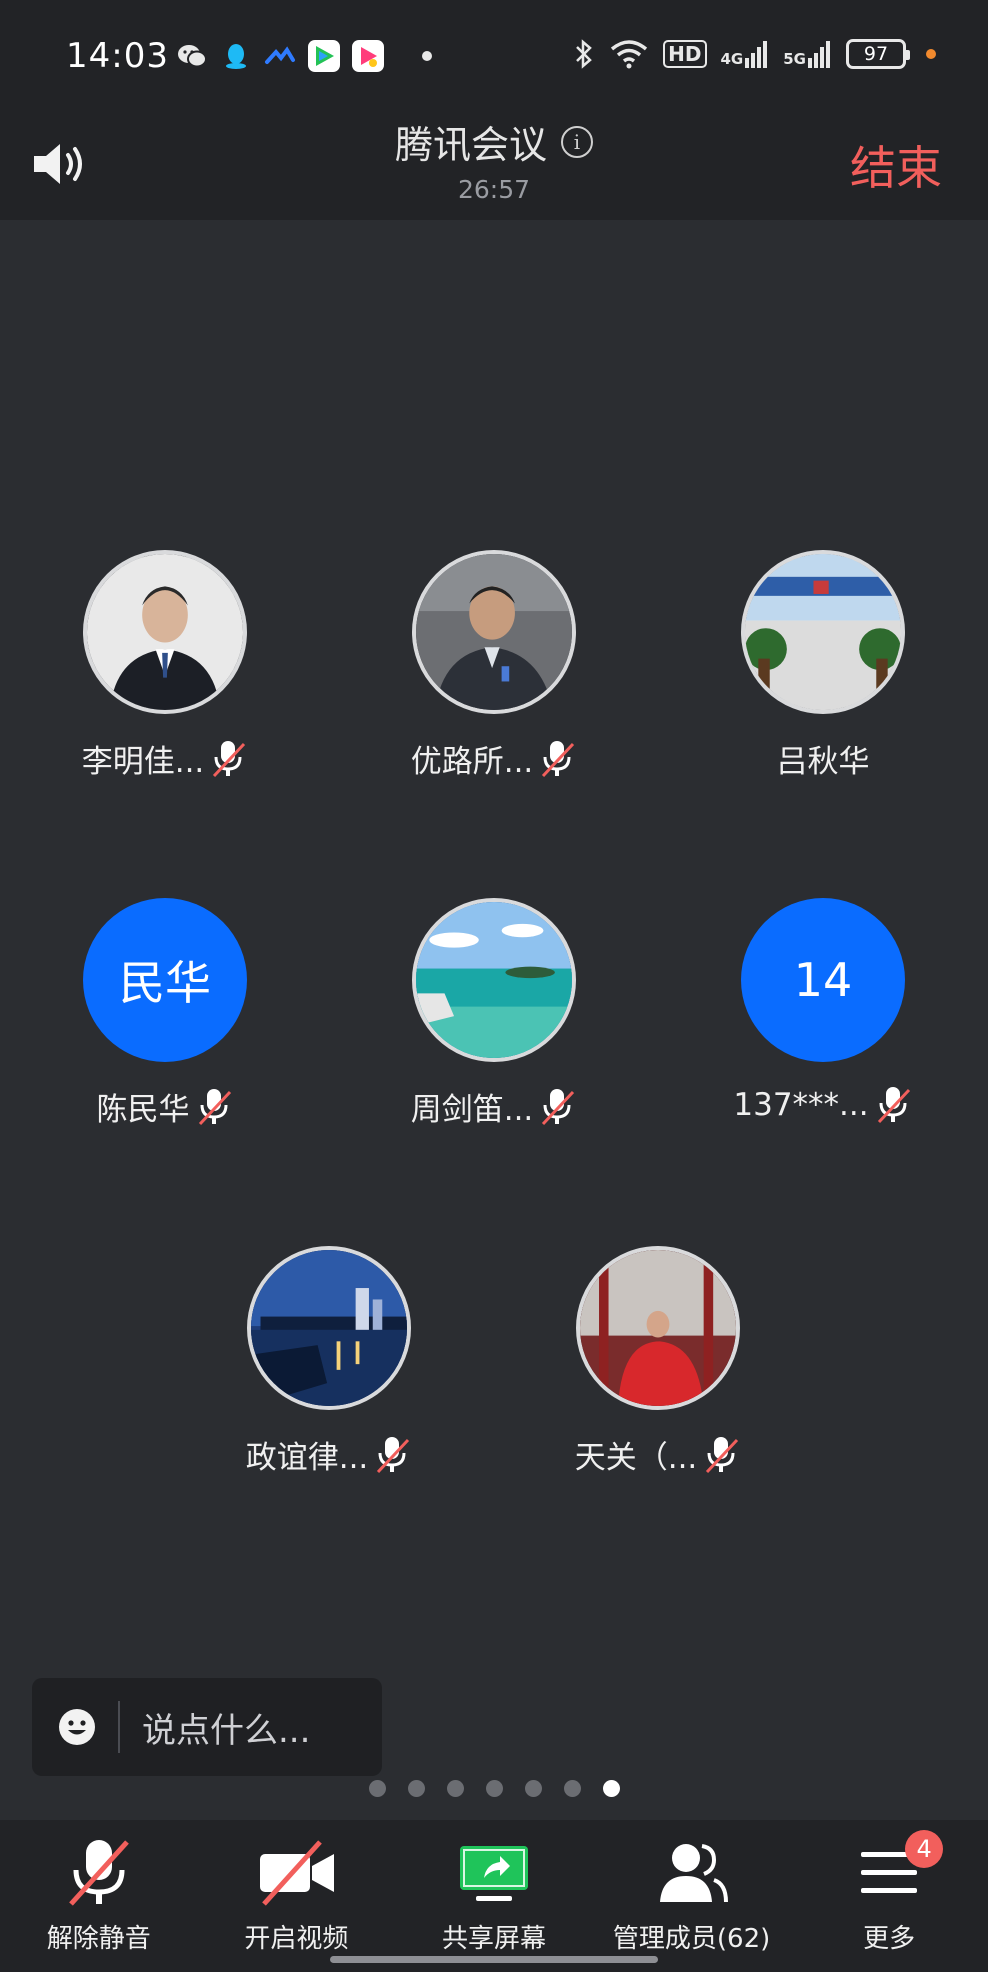  I want to click on meeting-title: 腾讯会议 i, so click(494, 141).